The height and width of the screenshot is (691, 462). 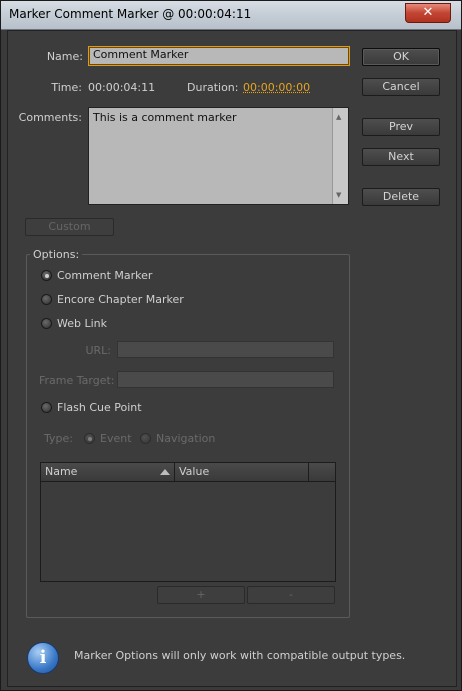 I want to click on frame-target-input, so click(x=225, y=379).